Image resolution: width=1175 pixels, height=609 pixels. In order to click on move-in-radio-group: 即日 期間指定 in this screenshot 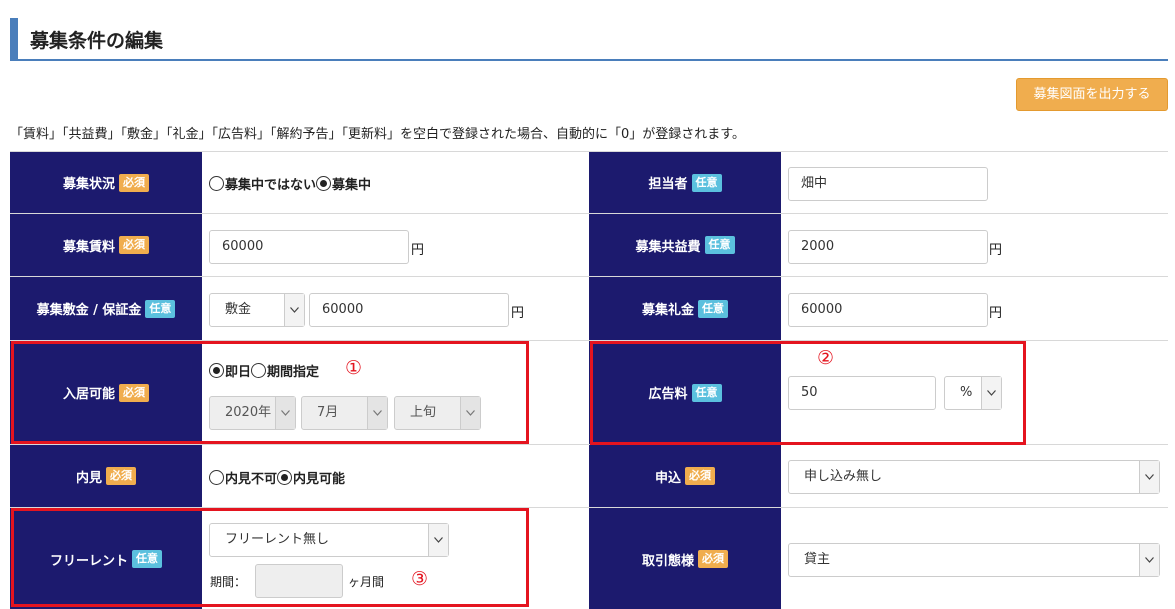, I will do `click(264, 370)`.